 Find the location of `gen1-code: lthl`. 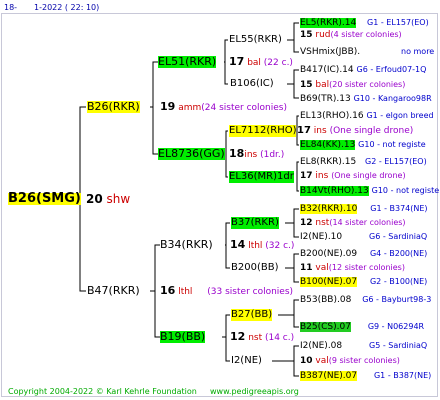

gen1-code: lthl is located at coordinates (185, 292).